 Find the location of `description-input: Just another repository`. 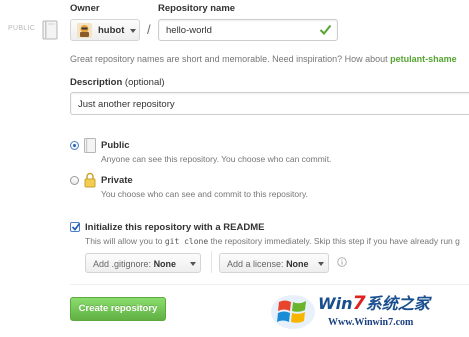

description-input: Just another repository is located at coordinates (269, 103).